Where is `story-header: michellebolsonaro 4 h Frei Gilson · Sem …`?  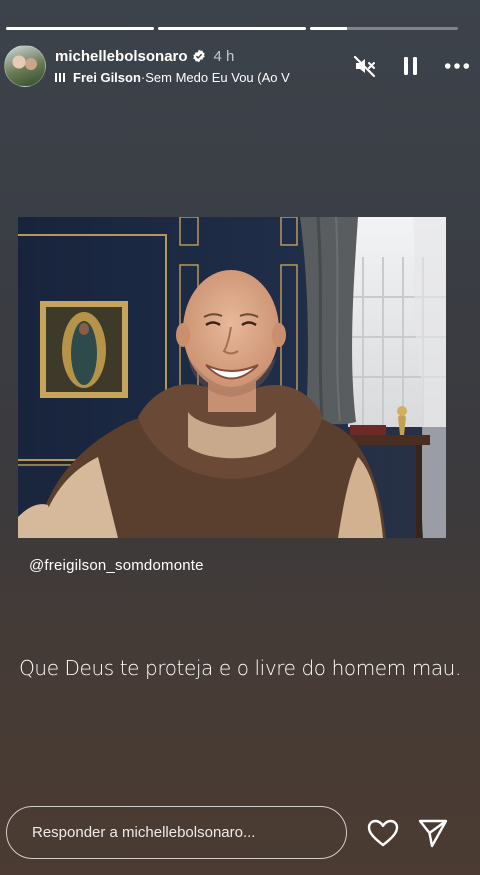
story-header: michellebolsonaro 4 h Frei Gilson · Sem … is located at coordinates (237, 66).